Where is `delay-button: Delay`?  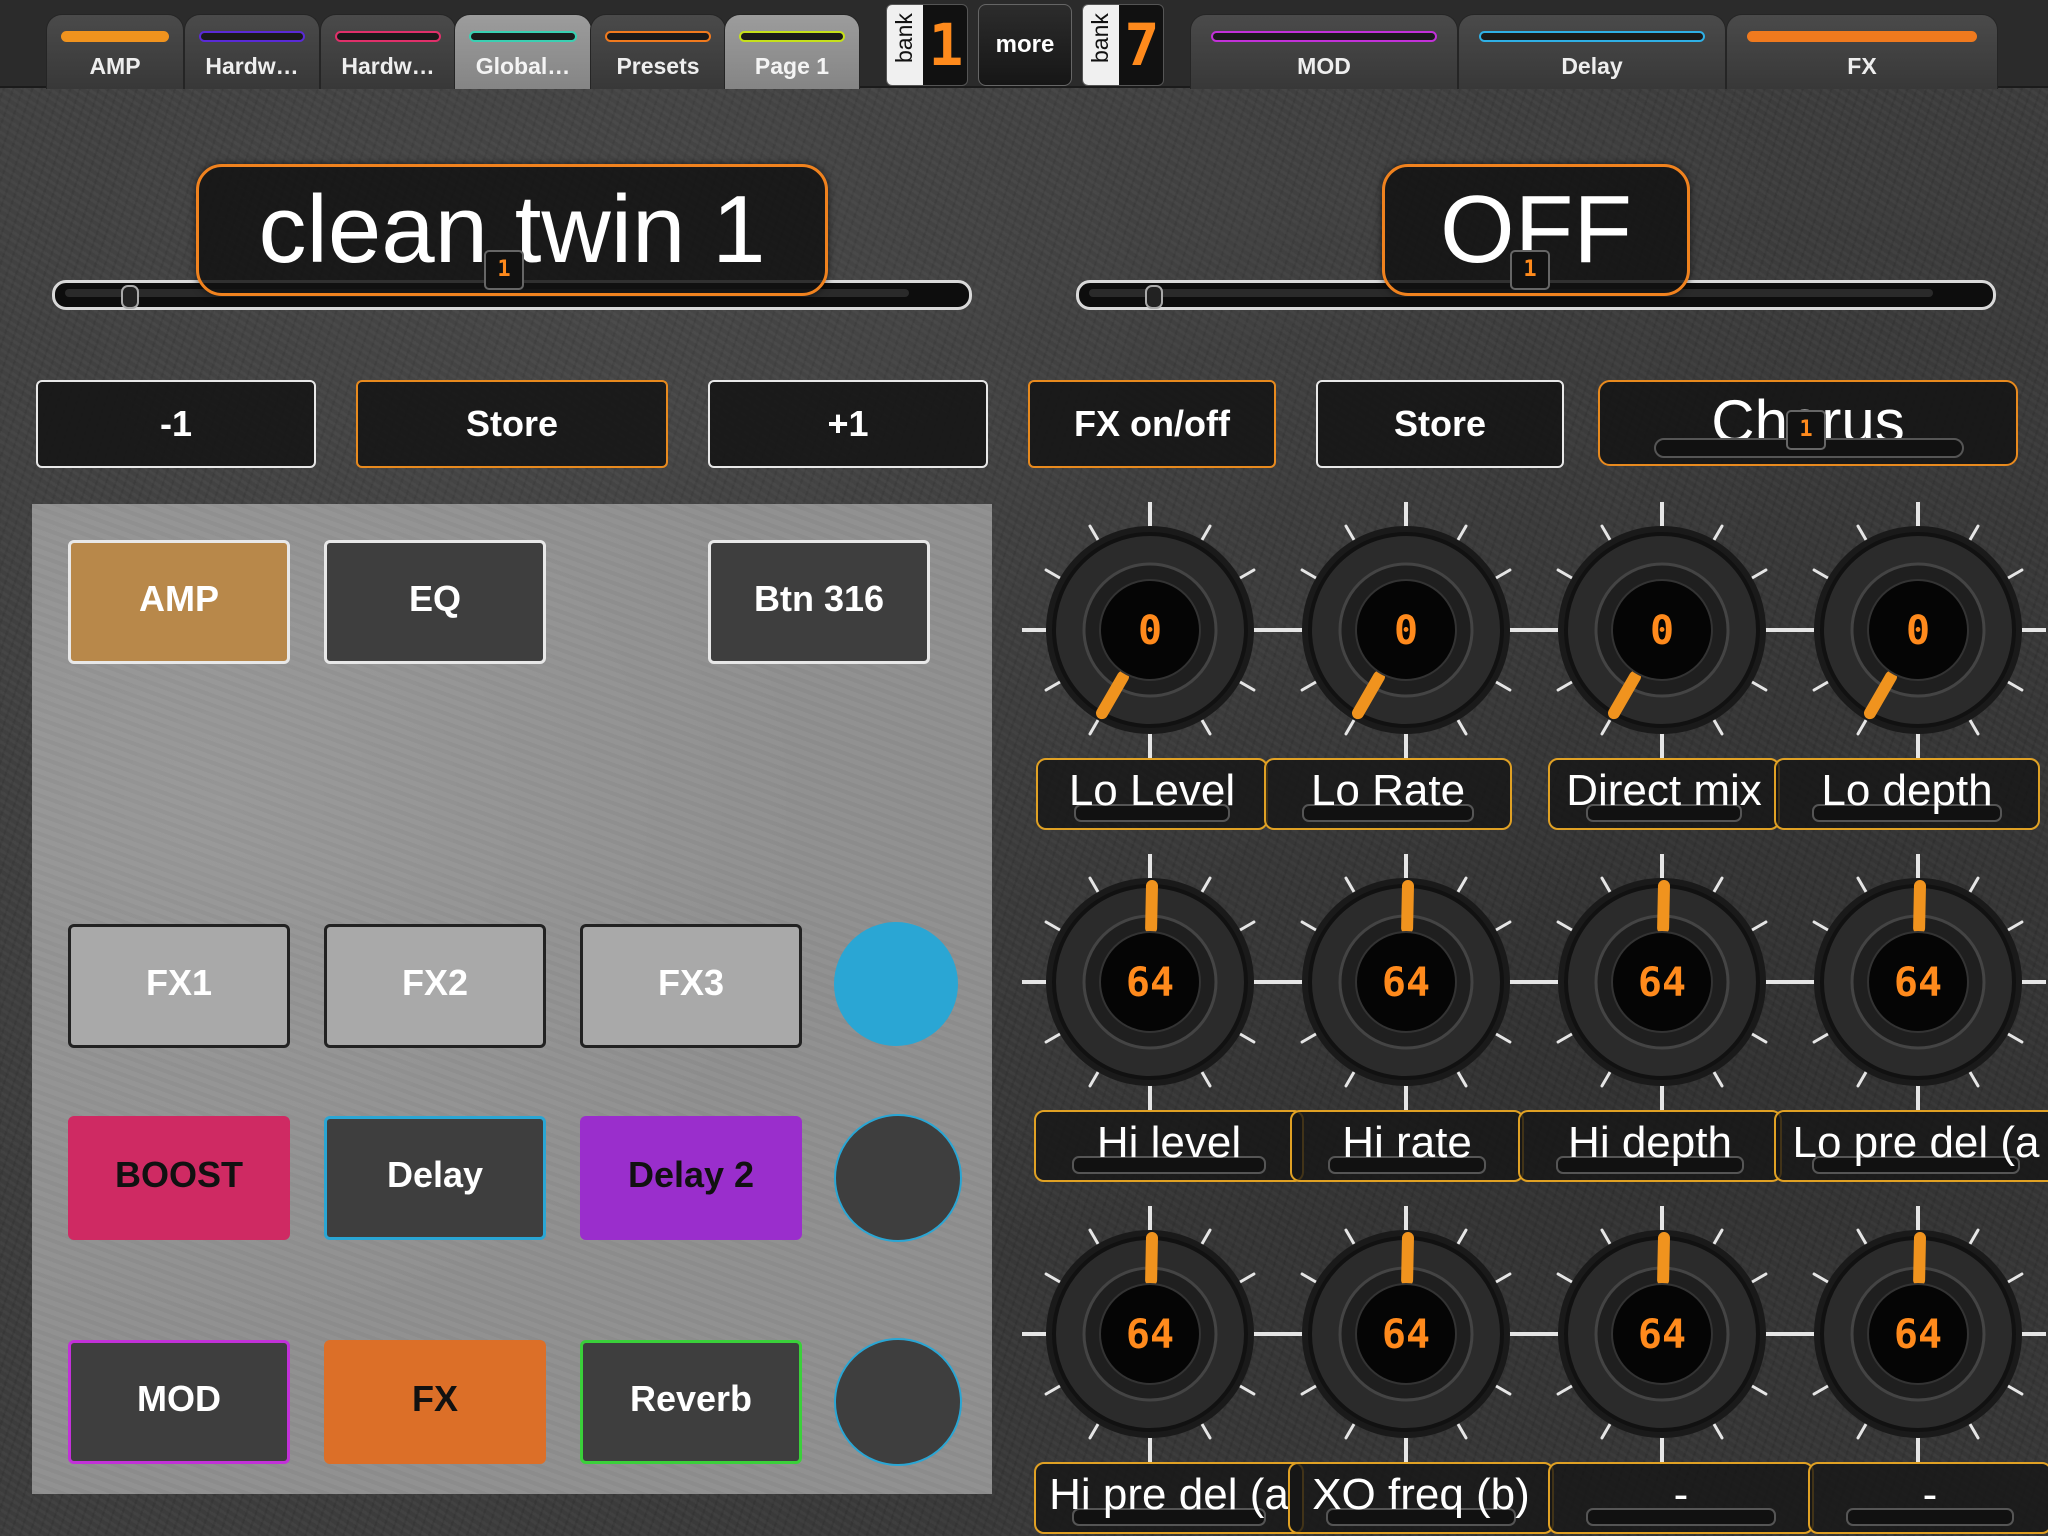
delay-button: Delay is located at coordinates (435, 1178).